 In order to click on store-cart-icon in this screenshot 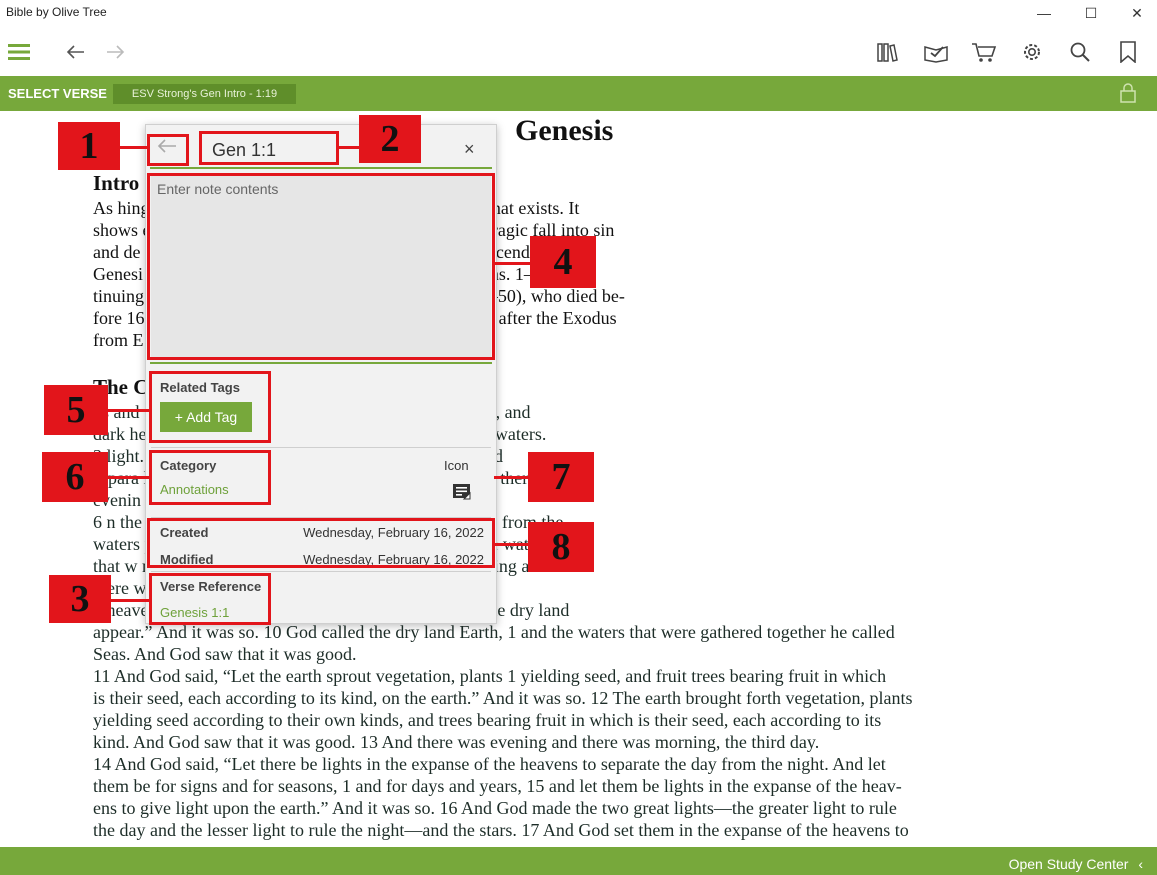, I will do `click(984, 52)`.